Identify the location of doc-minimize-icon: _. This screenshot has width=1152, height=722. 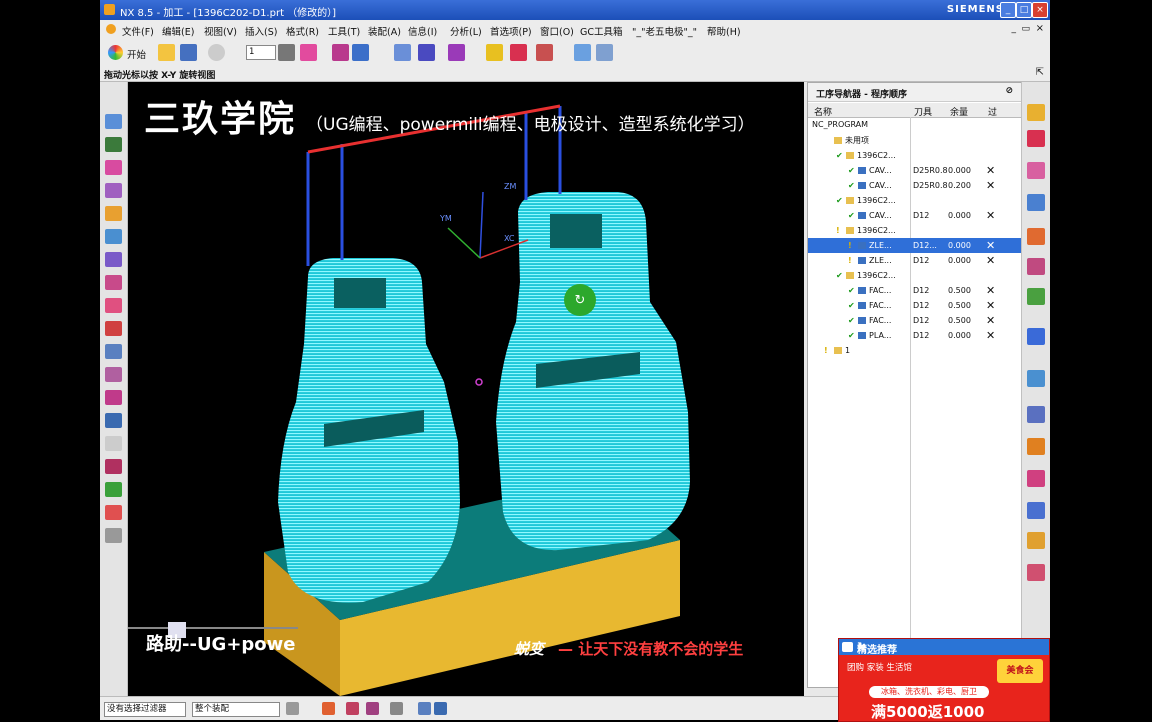
(1014, 29).